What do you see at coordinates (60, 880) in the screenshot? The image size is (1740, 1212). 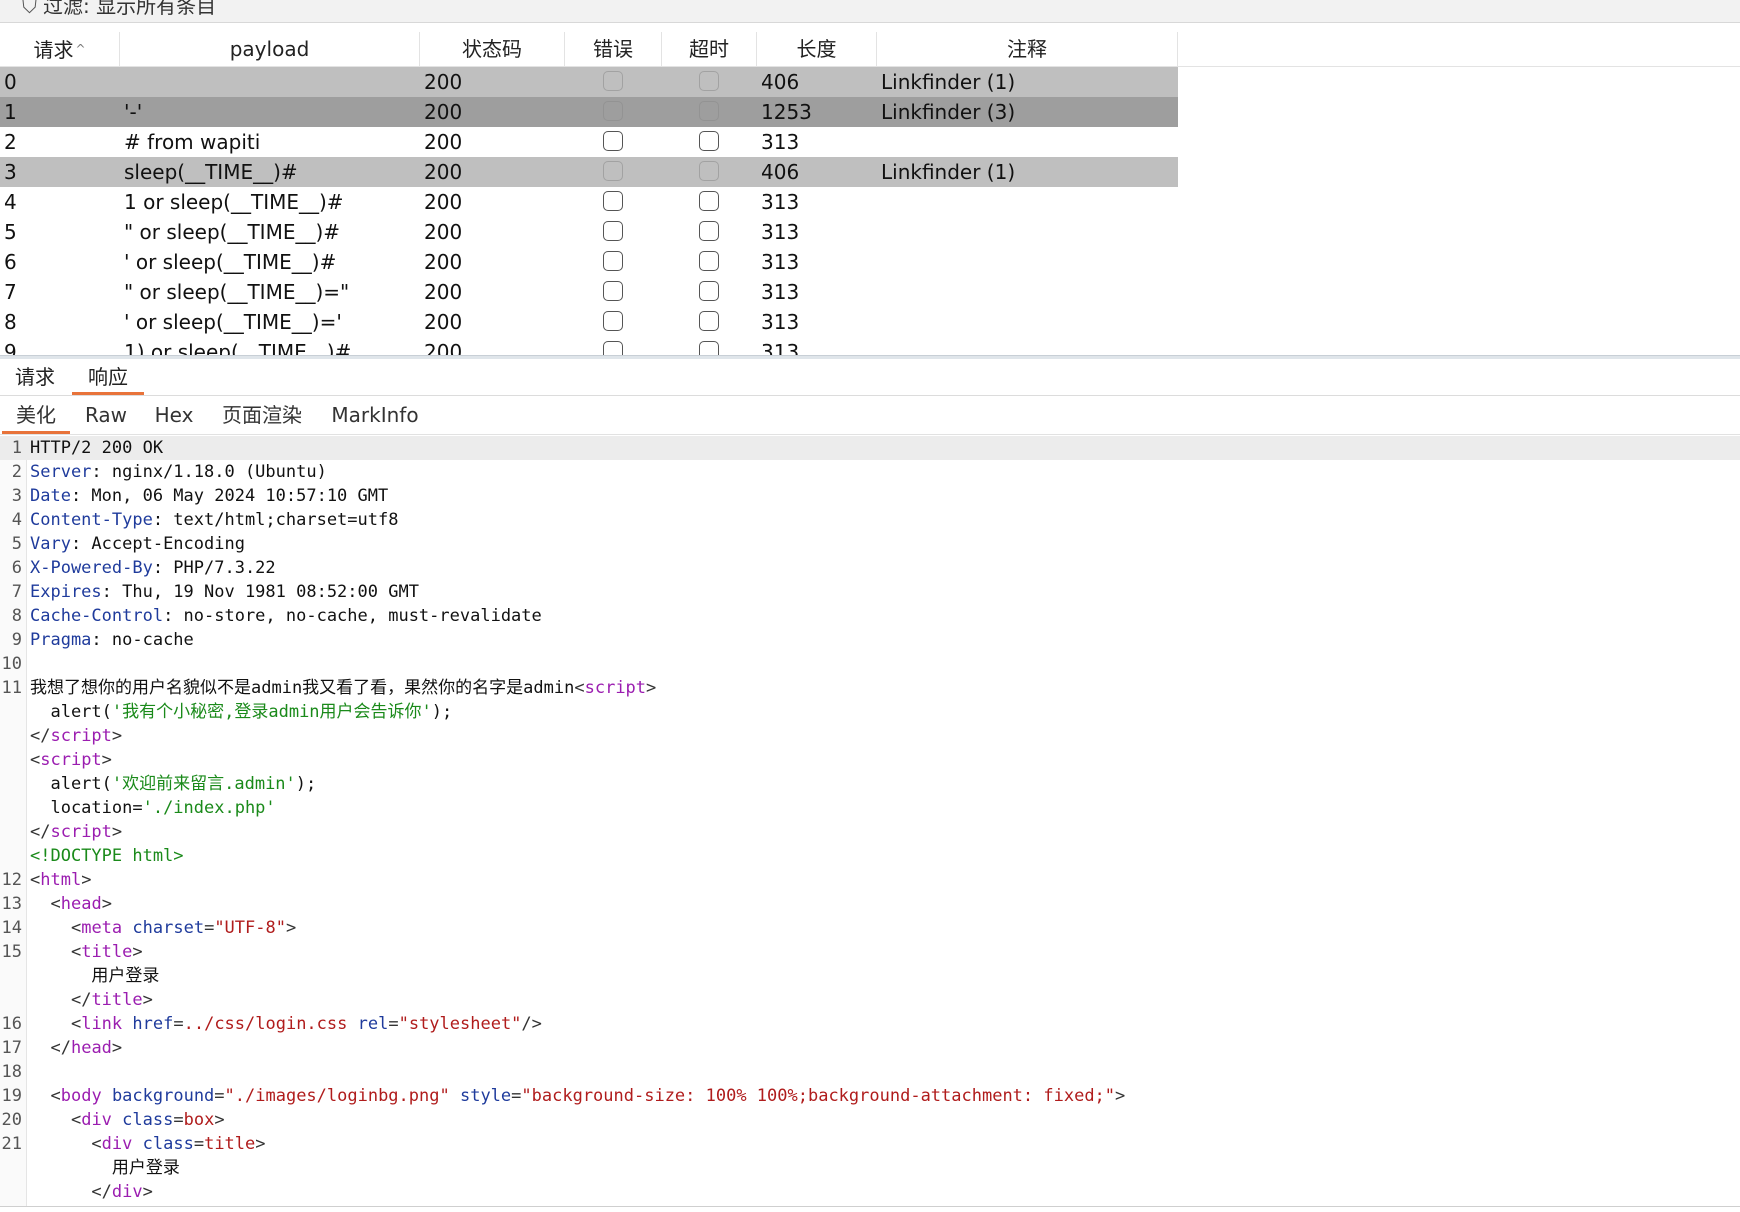 I see `code-text: <html>` at bounding box center [60, 880].